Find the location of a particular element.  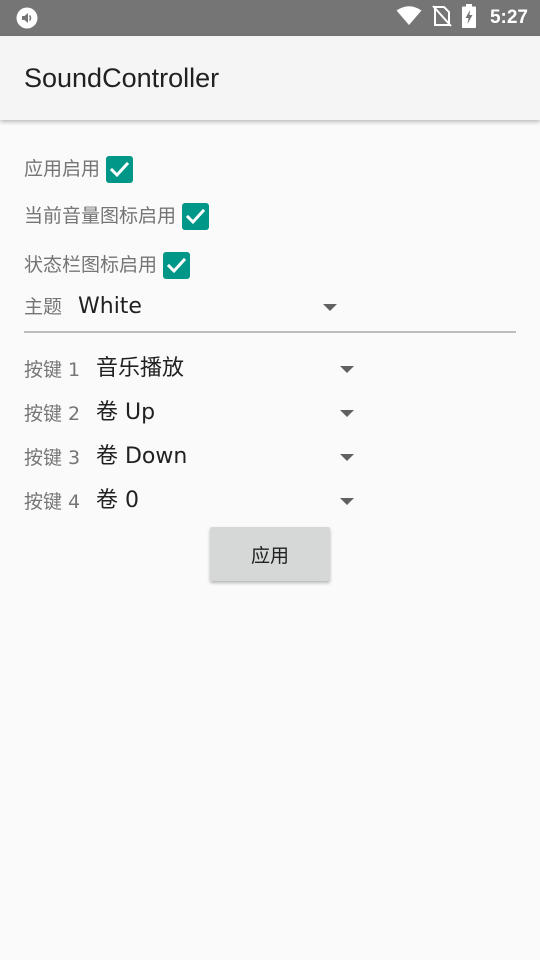

app-title: SoundController is located at coordinates (122, 78).